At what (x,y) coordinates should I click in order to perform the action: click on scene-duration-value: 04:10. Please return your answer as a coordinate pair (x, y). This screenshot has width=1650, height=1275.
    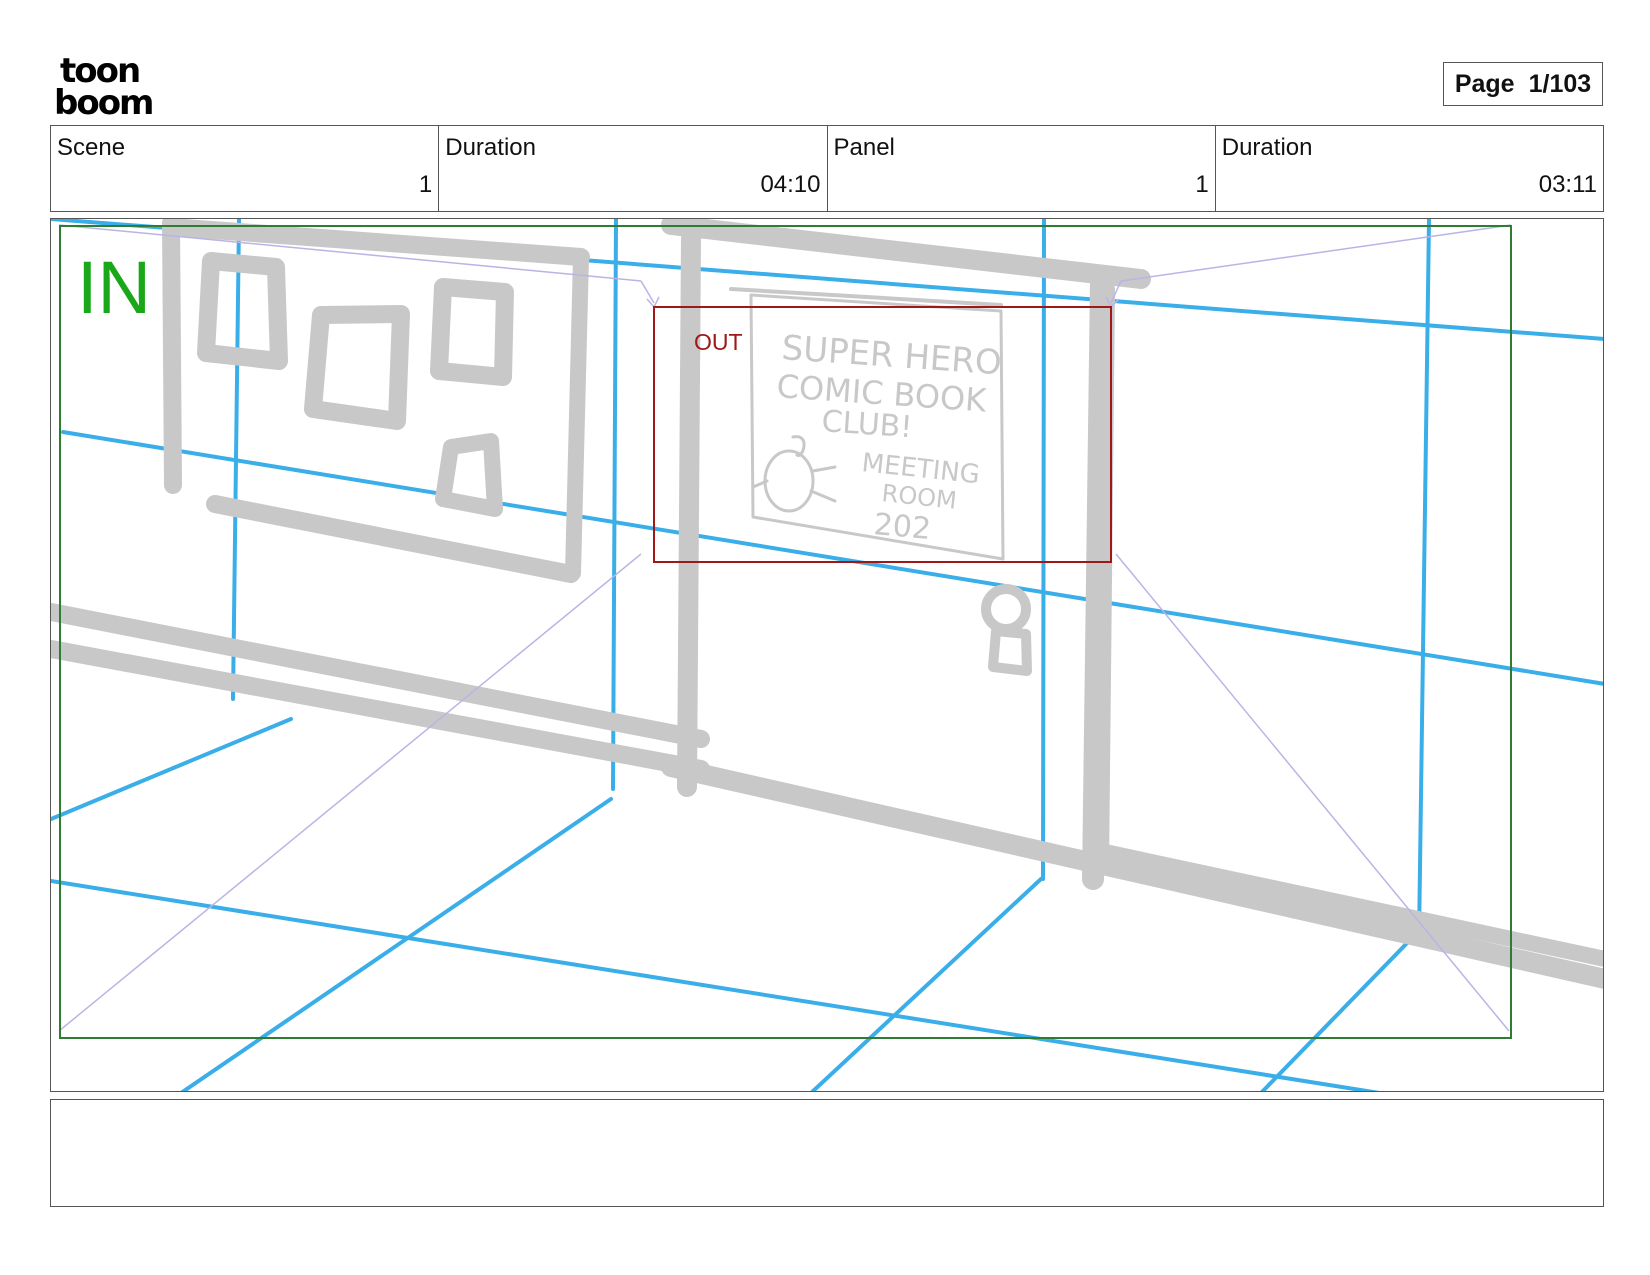
    Looking at the image, I should click on (790, 184).